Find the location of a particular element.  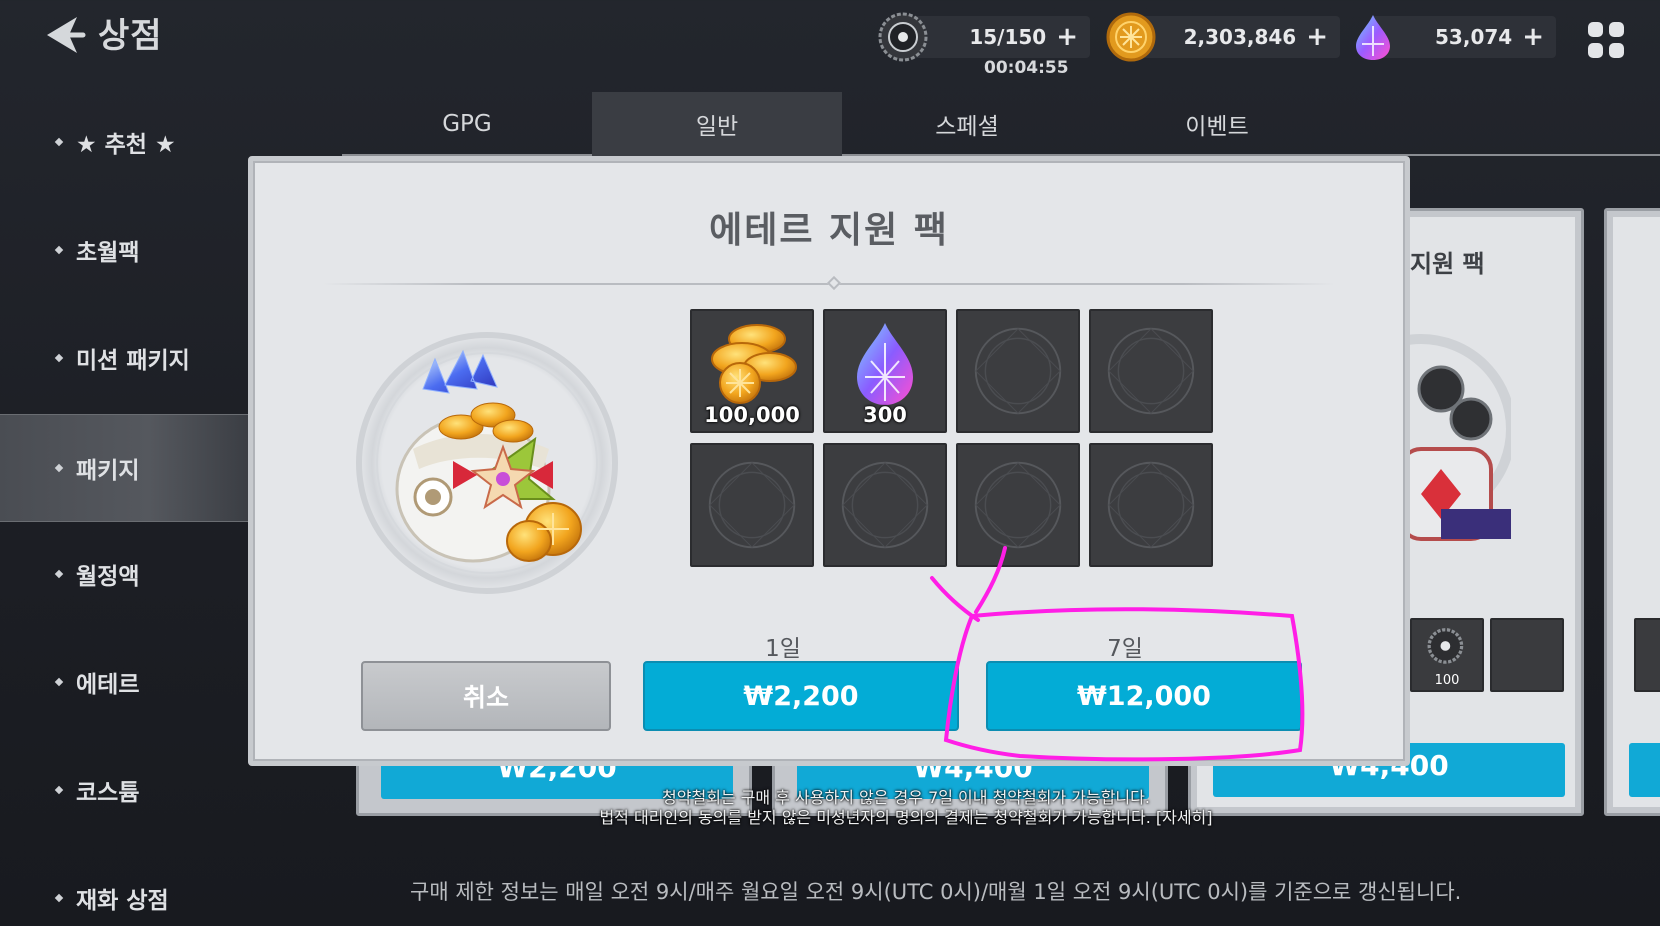

reward-slot-gold: 100,000 is located at coordinates (752, 371).